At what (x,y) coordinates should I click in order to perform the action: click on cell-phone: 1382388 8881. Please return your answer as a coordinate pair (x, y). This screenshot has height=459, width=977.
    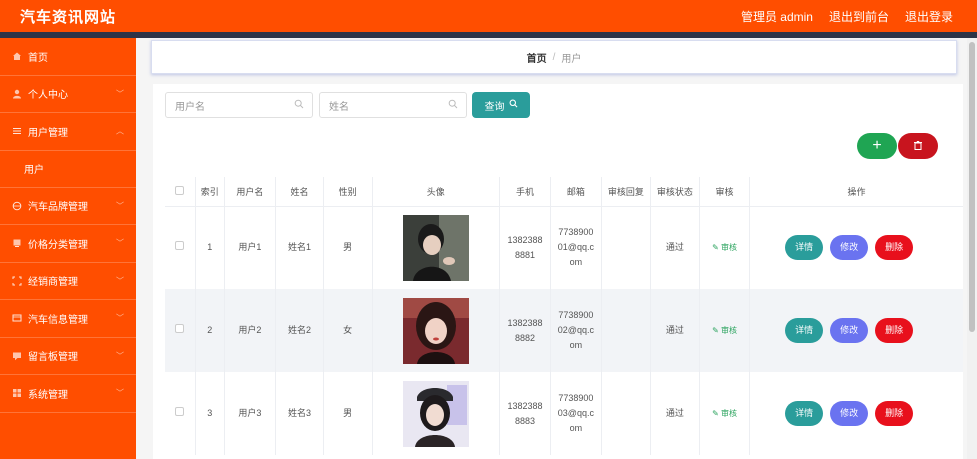
    Looking at the image, I should click on (525, 247).